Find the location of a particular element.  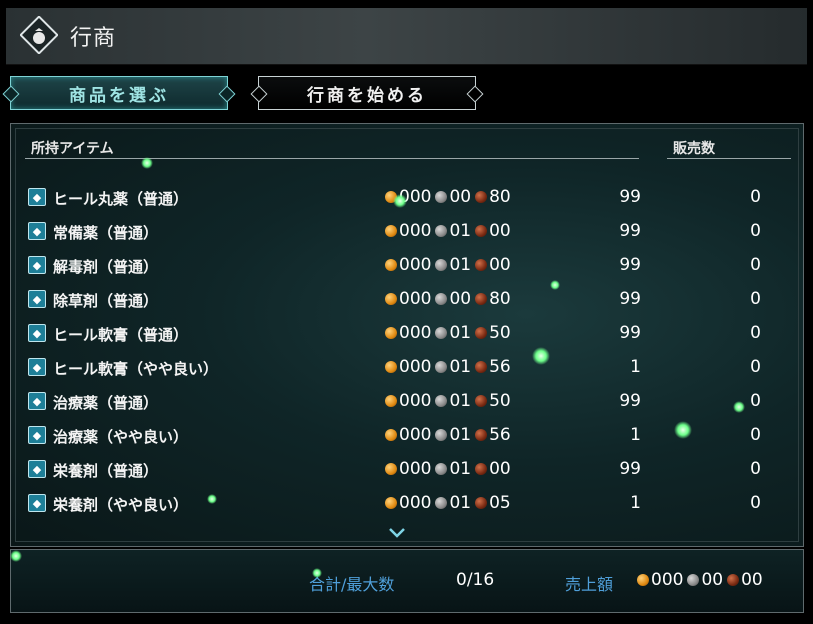

item-row: ◆ ヒール軟膏（普通） 000 01 50 99 0 is located at coordinates (405, 334).